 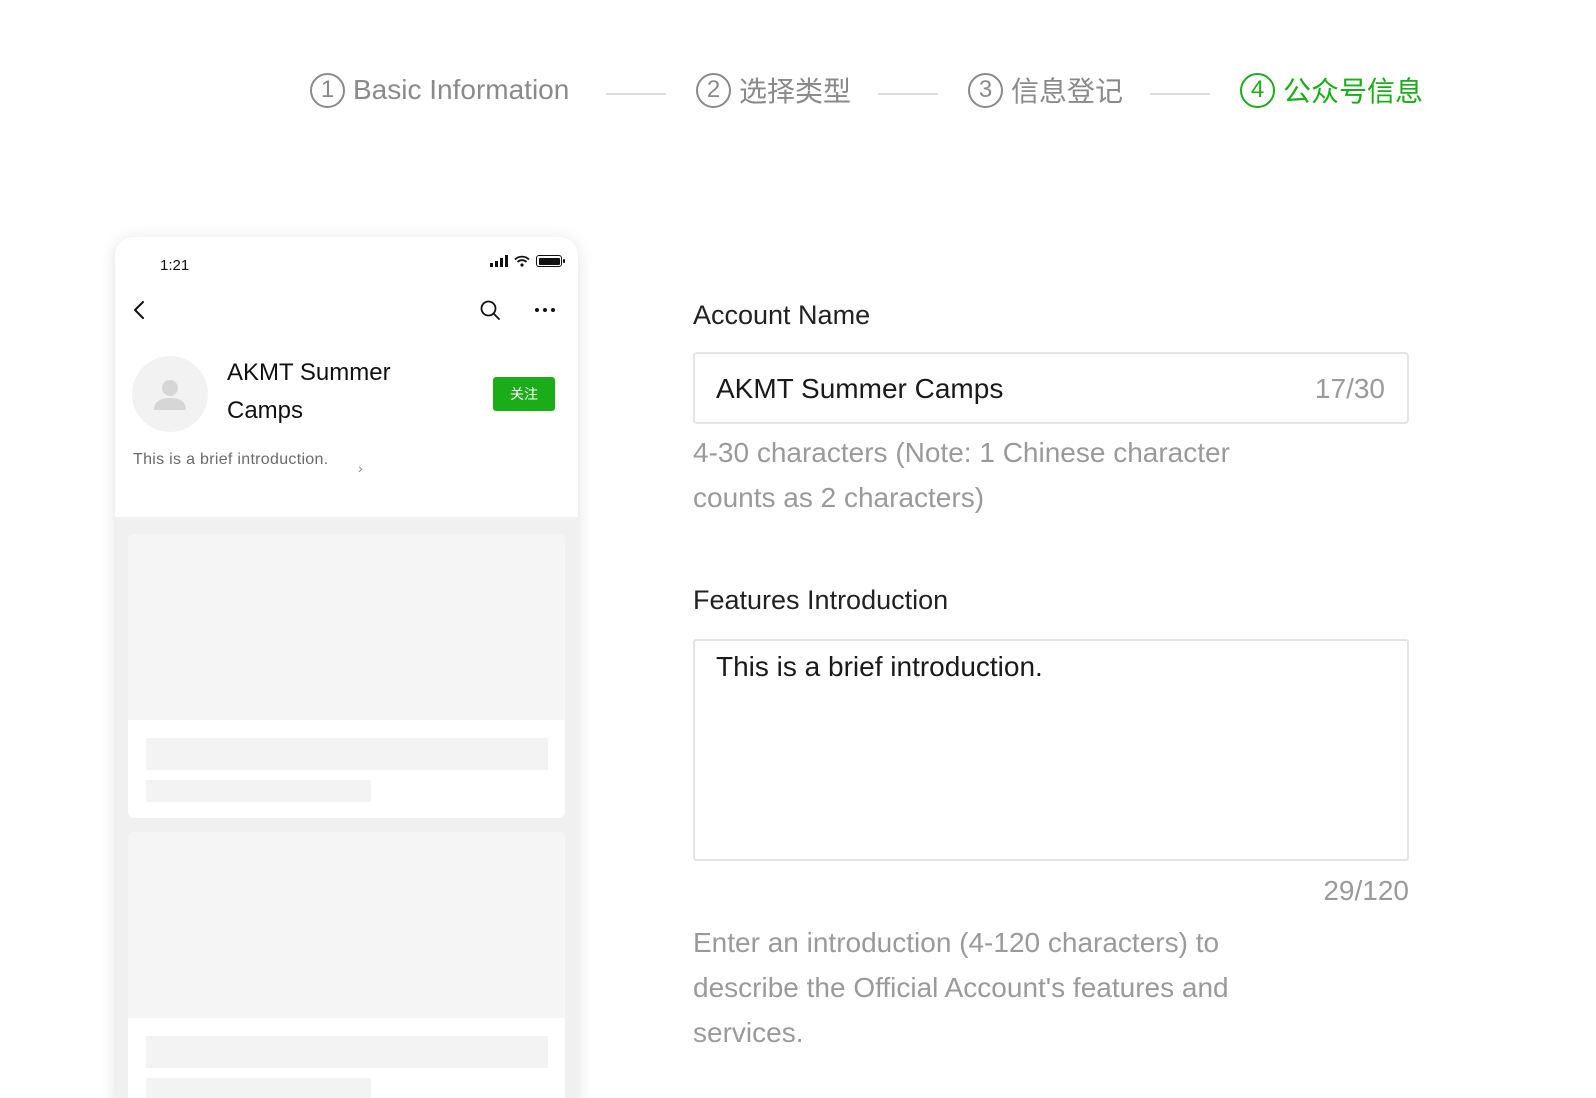 I want to click on step-number: 3, so click(x=985, y=90).